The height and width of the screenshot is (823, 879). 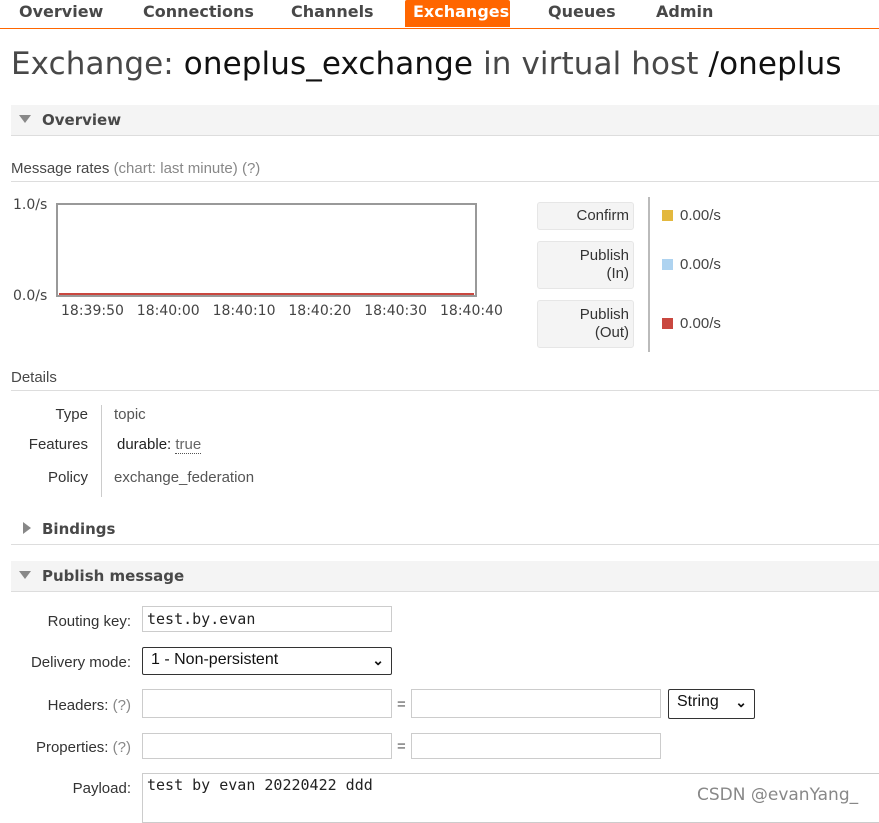 I want to click on y-tick-label: 1.0/s, so click(x=30, y=205).